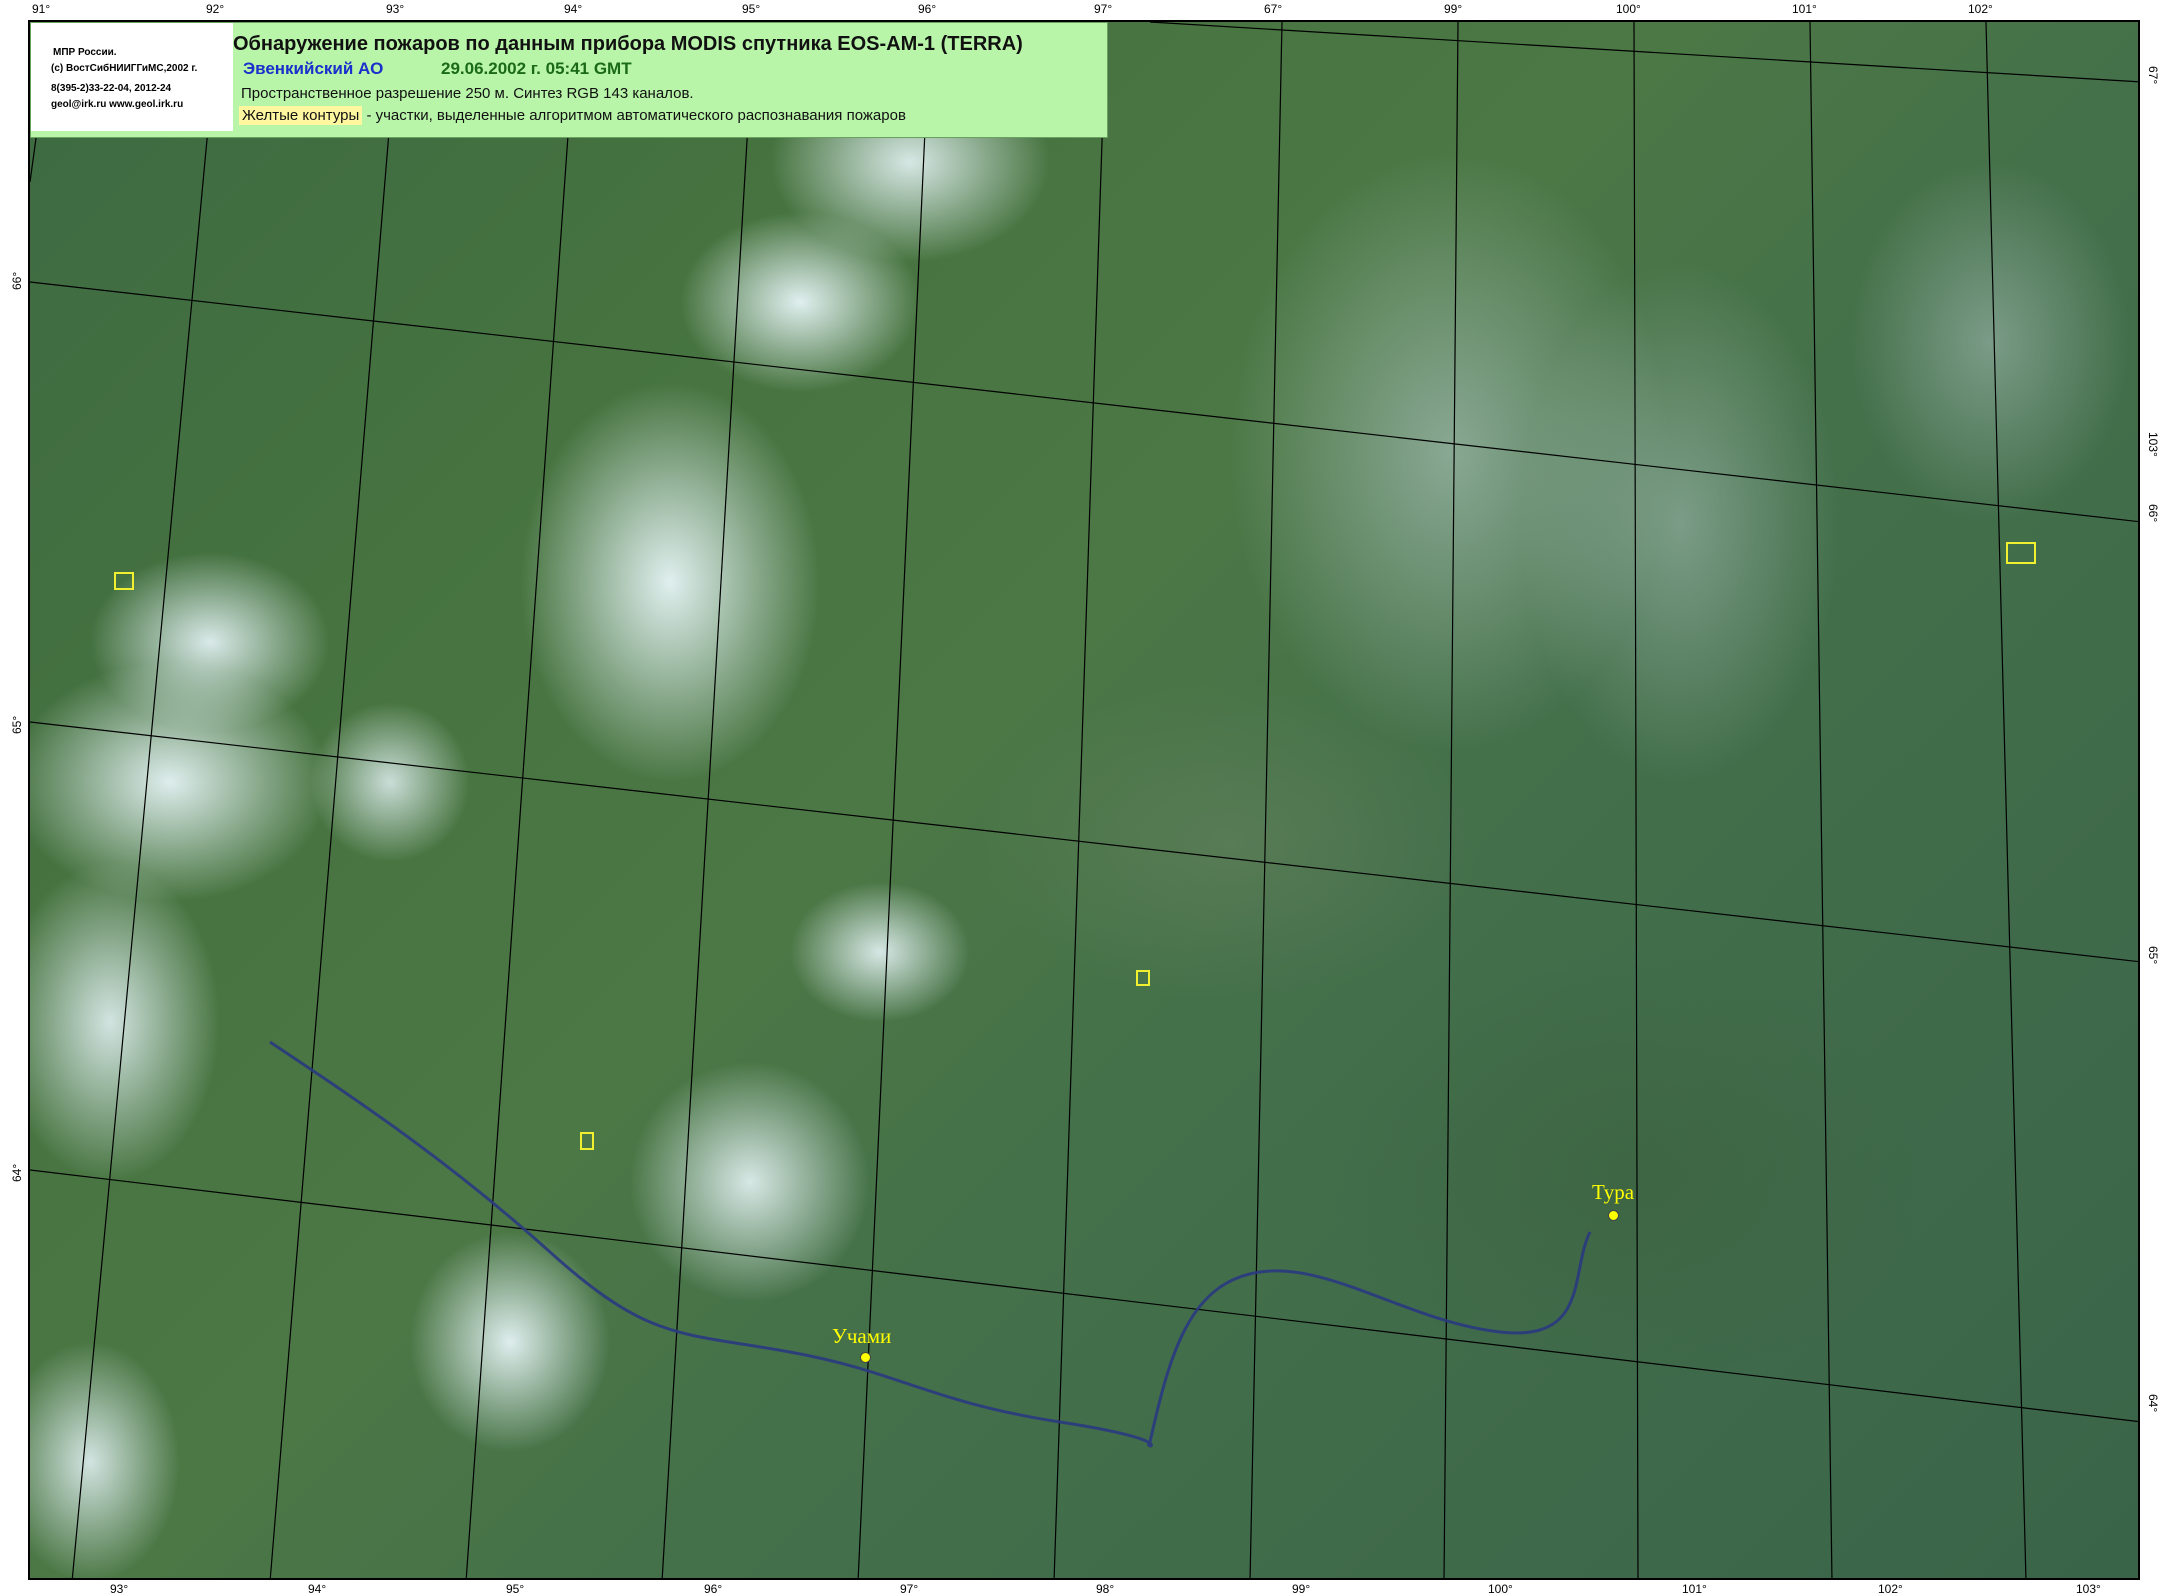 The height and width of the screenshot is (1596, 2163). What do you see at coordinates (117, 104) in the screenshot?
I see `org-line: geol@irk.ru www.geol.irk.ru` at bounding box center [117, 104].